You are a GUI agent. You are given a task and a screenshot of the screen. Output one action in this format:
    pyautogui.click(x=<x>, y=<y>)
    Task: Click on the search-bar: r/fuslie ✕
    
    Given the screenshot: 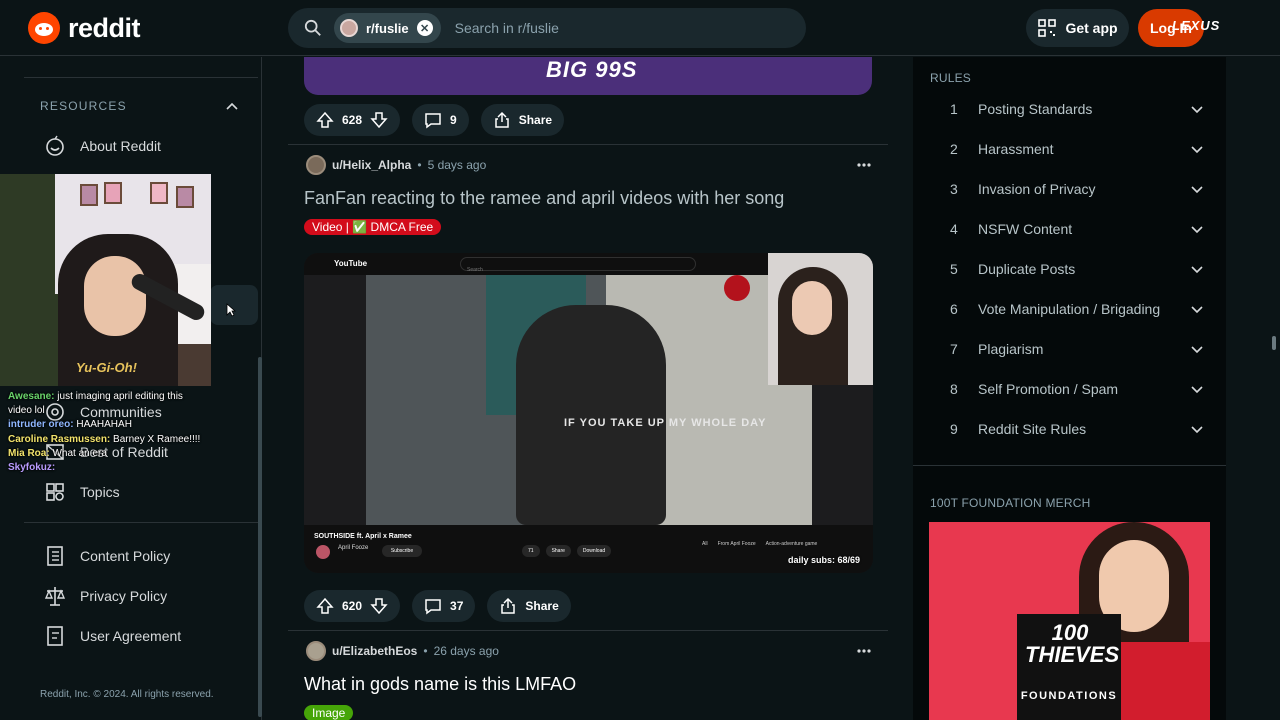 What is the action you would take?
    pyautogui.click(x=547, y=28)
    